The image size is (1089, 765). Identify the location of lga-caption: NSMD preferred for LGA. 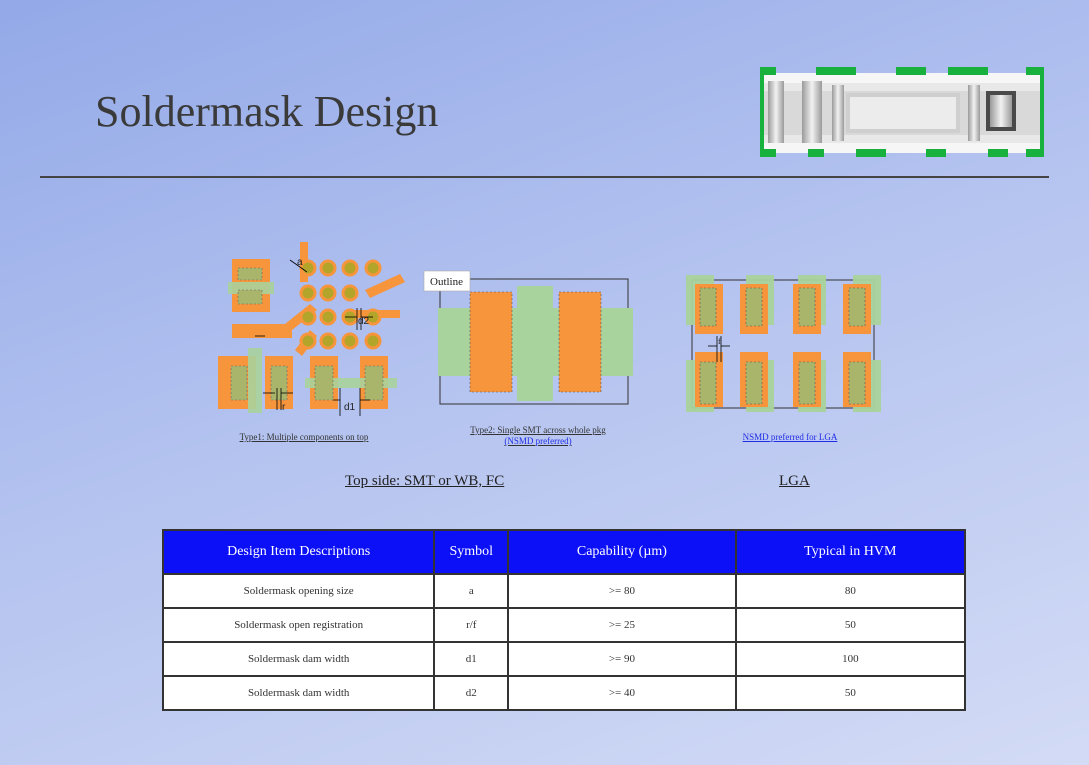
(790, 437).